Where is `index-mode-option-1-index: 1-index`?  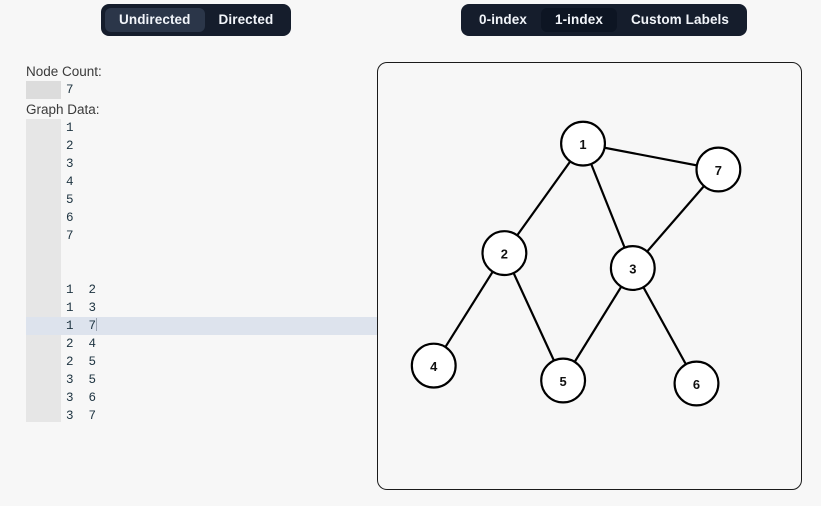 index-mode-option-1-index: 1-index is located at coordinates (578, 20).